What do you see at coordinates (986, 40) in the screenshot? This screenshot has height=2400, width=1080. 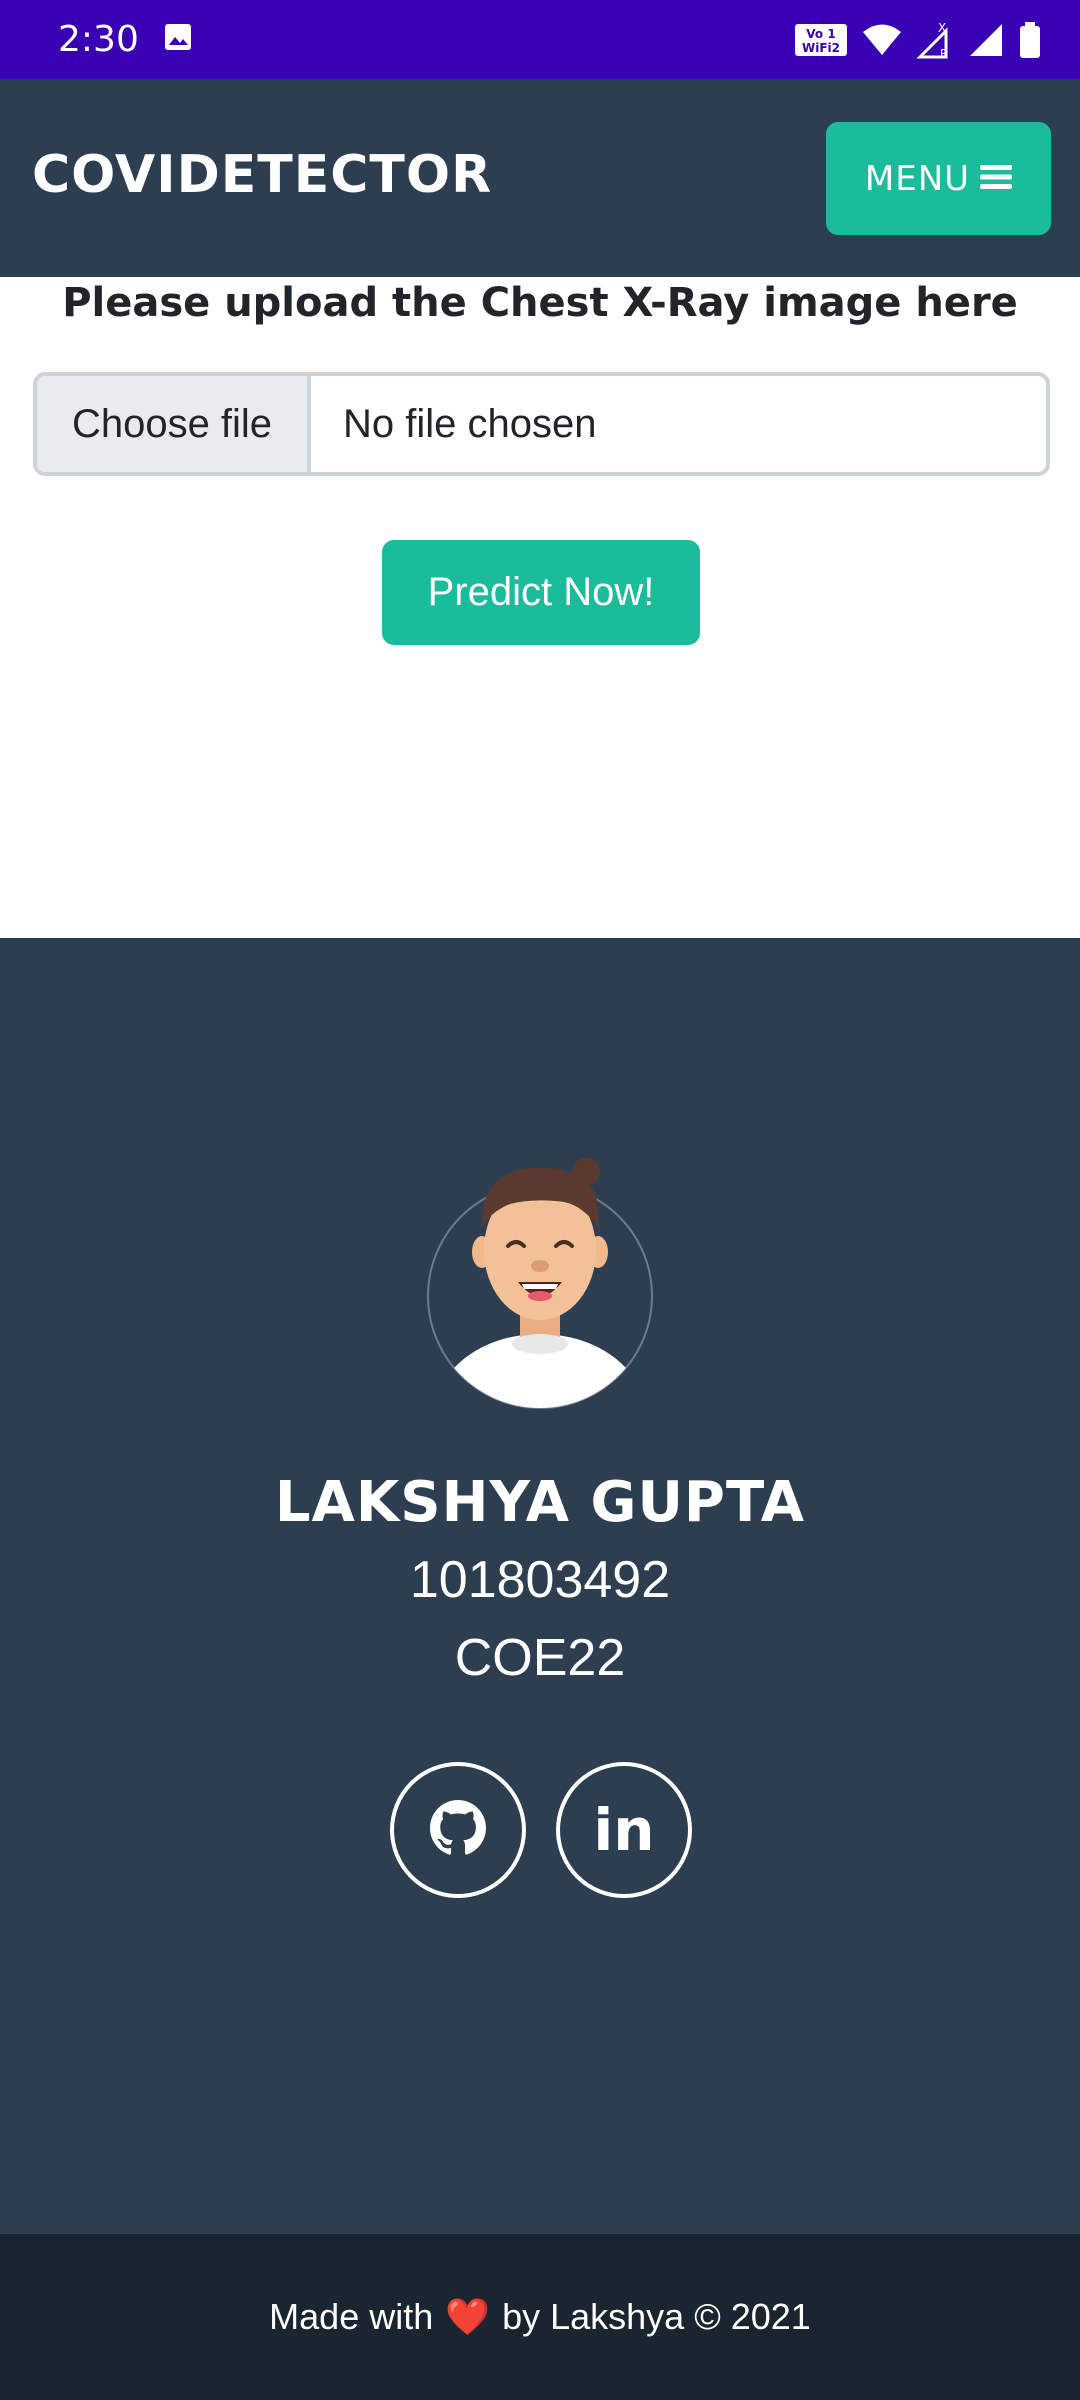 I see `signal-icon` at bounding box center [986, 40].